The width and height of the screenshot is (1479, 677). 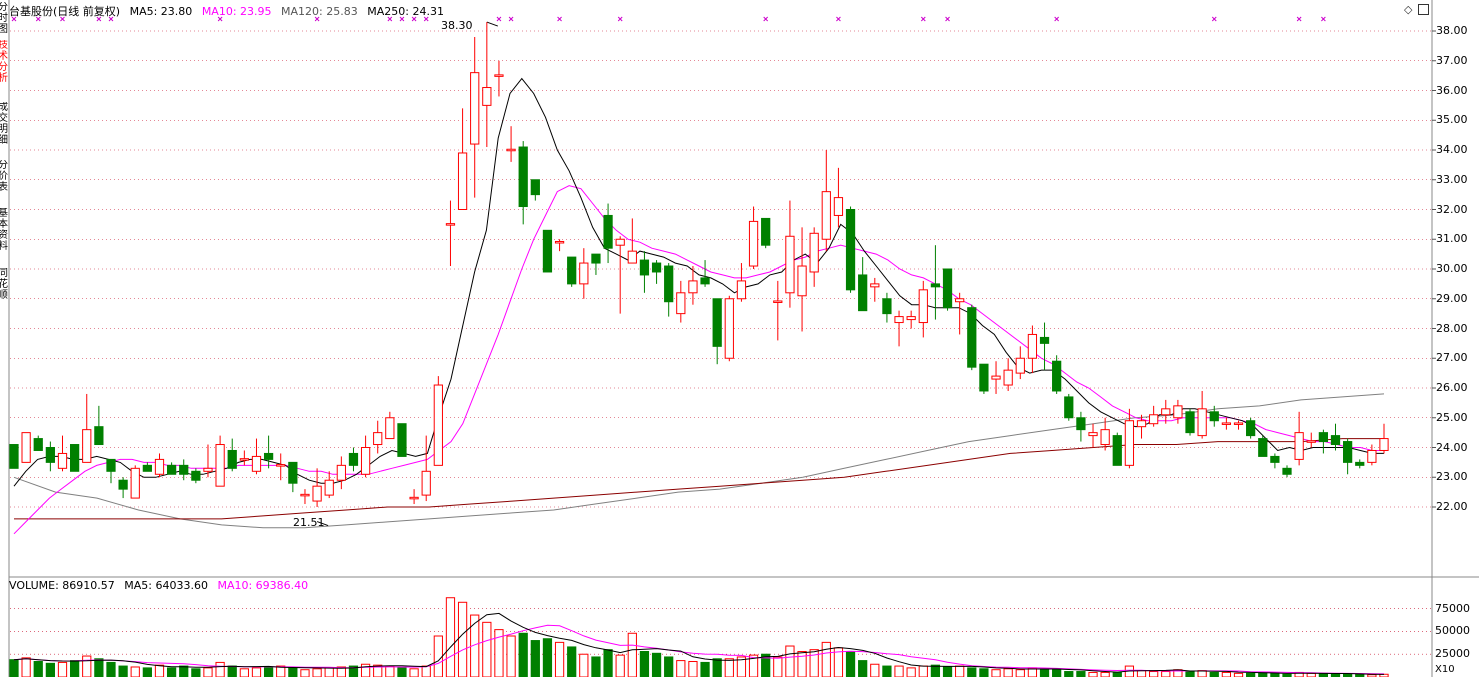 I want to click on price-tick-label: 36.00, so click(x=1452, y=90).